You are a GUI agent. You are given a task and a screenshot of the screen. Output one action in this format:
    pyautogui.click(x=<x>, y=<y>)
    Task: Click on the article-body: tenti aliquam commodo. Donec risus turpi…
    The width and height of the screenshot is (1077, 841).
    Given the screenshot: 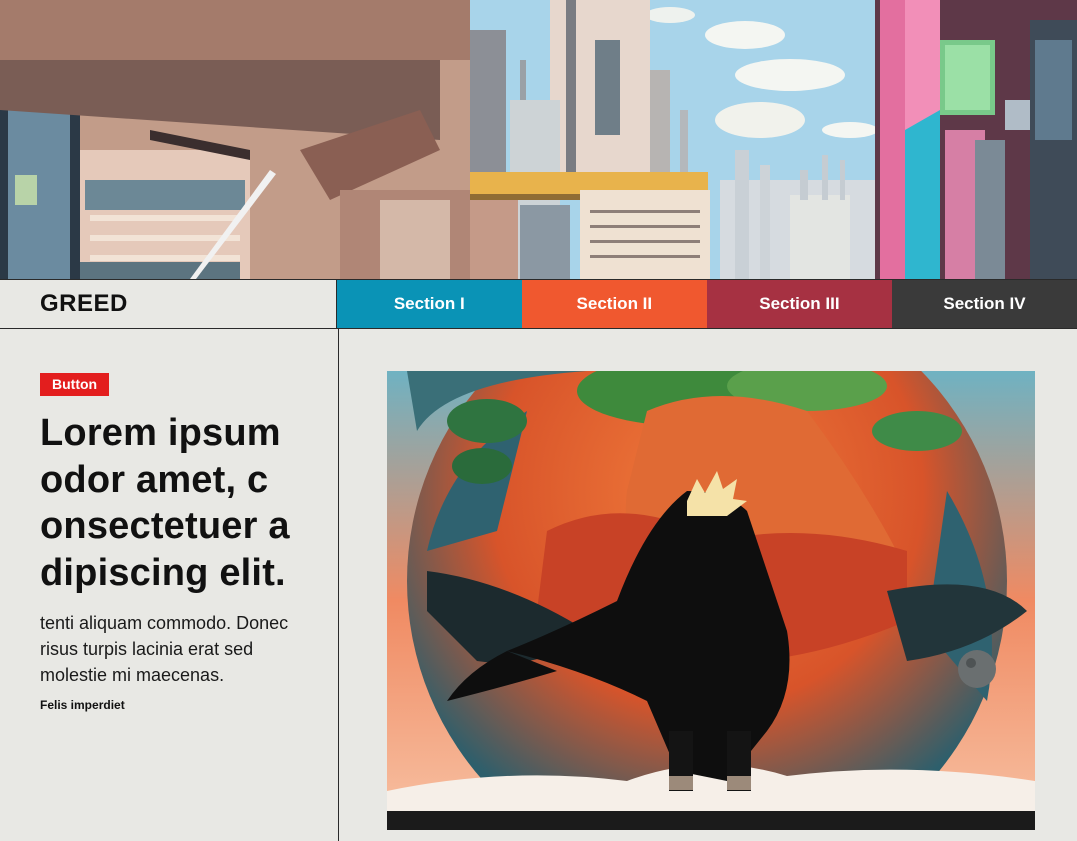 What is the action you would take?
    pyautogui.click(x=164, y=649)
    